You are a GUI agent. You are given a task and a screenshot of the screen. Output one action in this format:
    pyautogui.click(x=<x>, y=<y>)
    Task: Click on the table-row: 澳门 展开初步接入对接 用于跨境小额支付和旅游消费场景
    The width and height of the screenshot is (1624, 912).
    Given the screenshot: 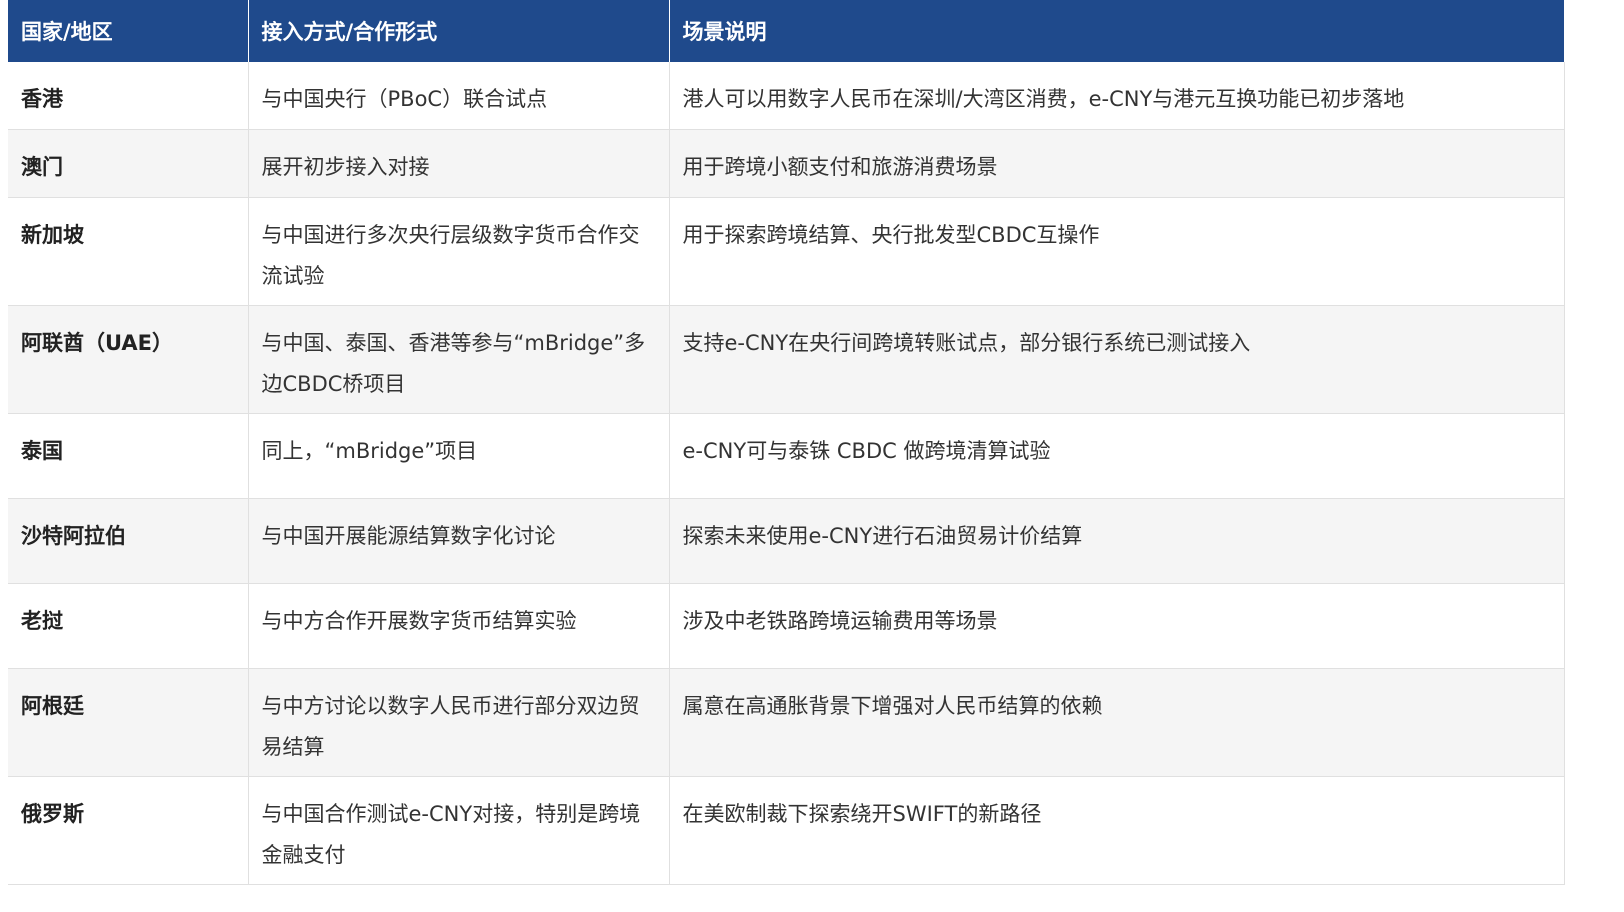 What is the action you would take?
    pyautogui.click(x=786, y=163)
    